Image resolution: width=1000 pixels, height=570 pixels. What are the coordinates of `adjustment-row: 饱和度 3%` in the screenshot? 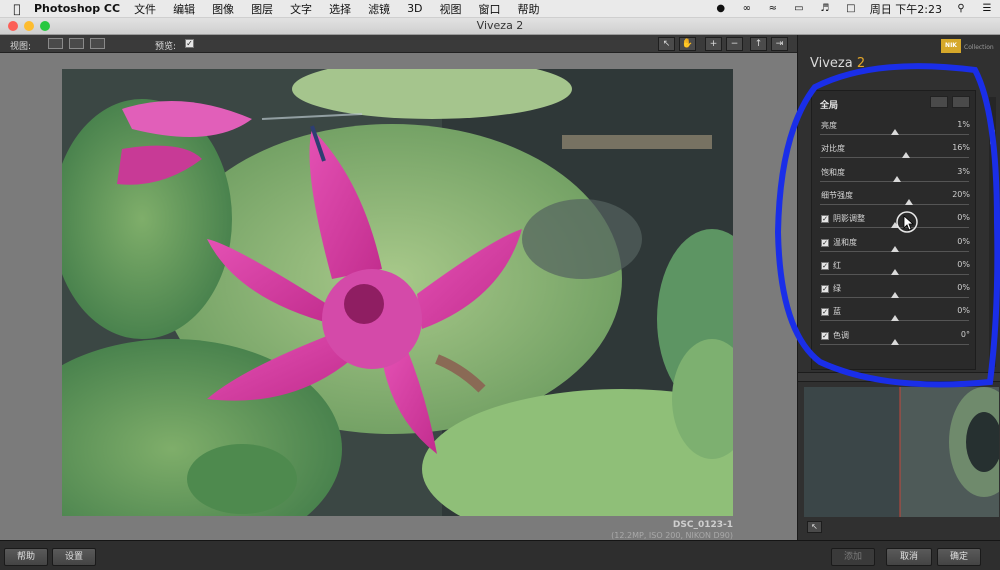 It's located at (894, 176).